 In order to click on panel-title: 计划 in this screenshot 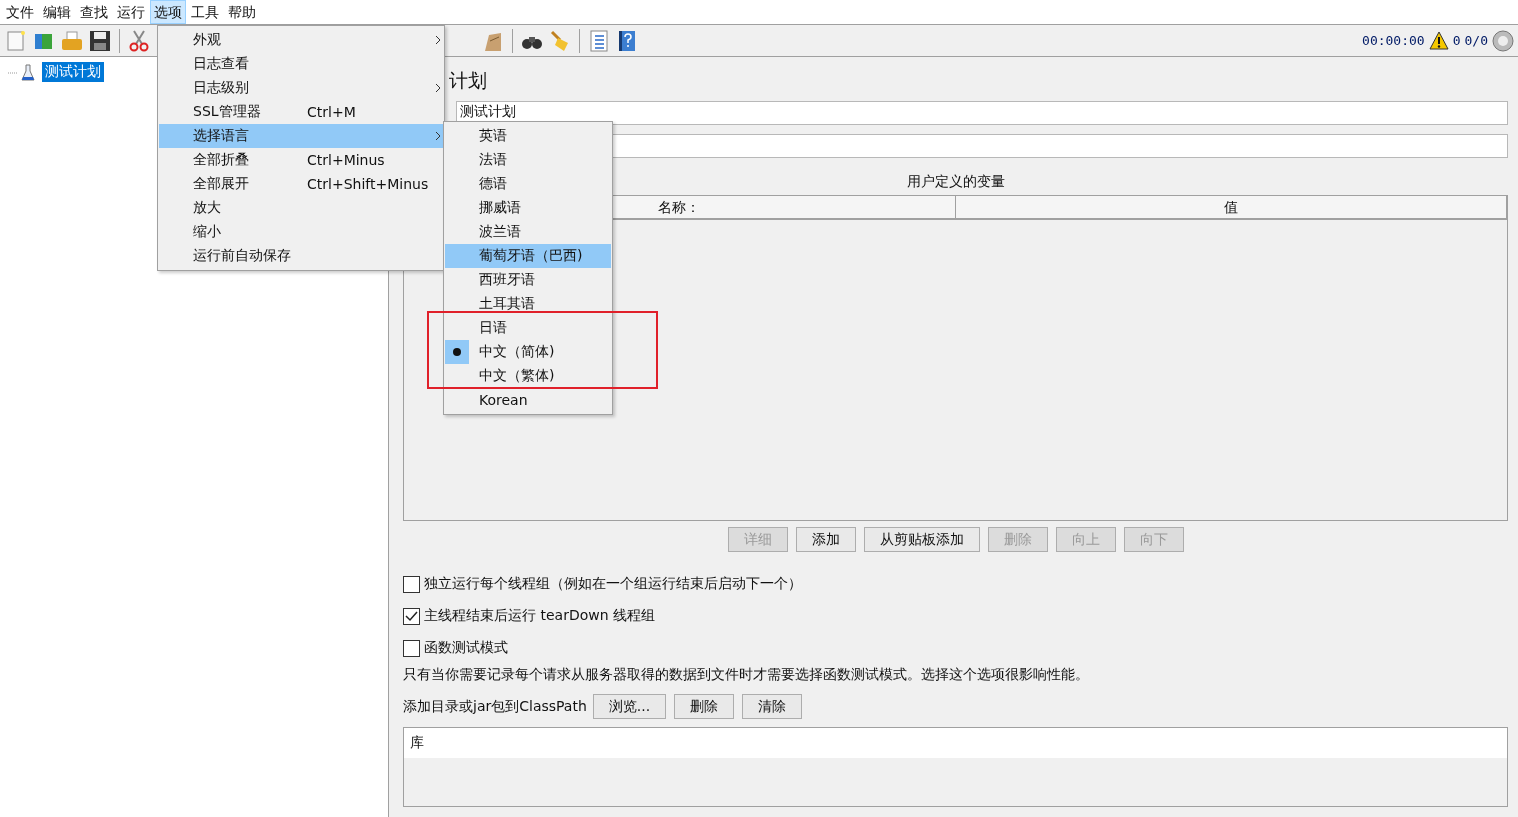, I will do `click(468, 80)`.